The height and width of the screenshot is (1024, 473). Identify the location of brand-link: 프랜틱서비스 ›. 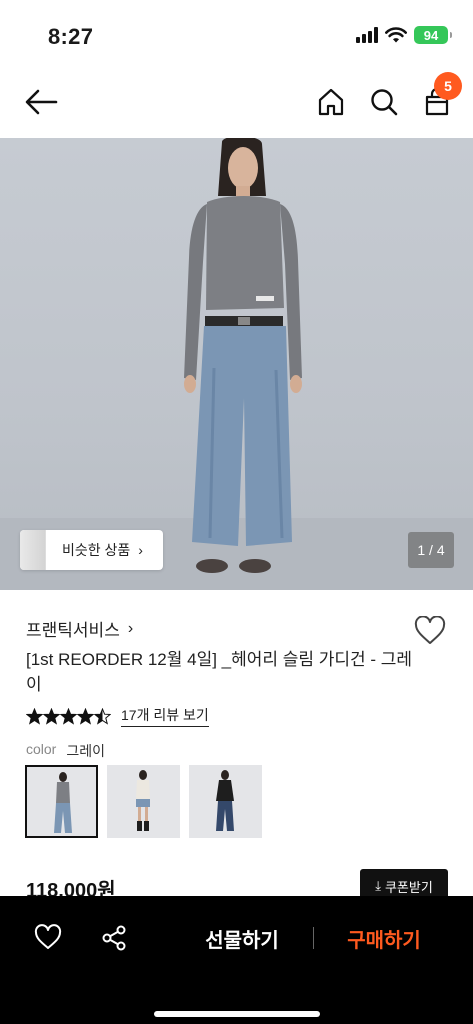
(79, 628).